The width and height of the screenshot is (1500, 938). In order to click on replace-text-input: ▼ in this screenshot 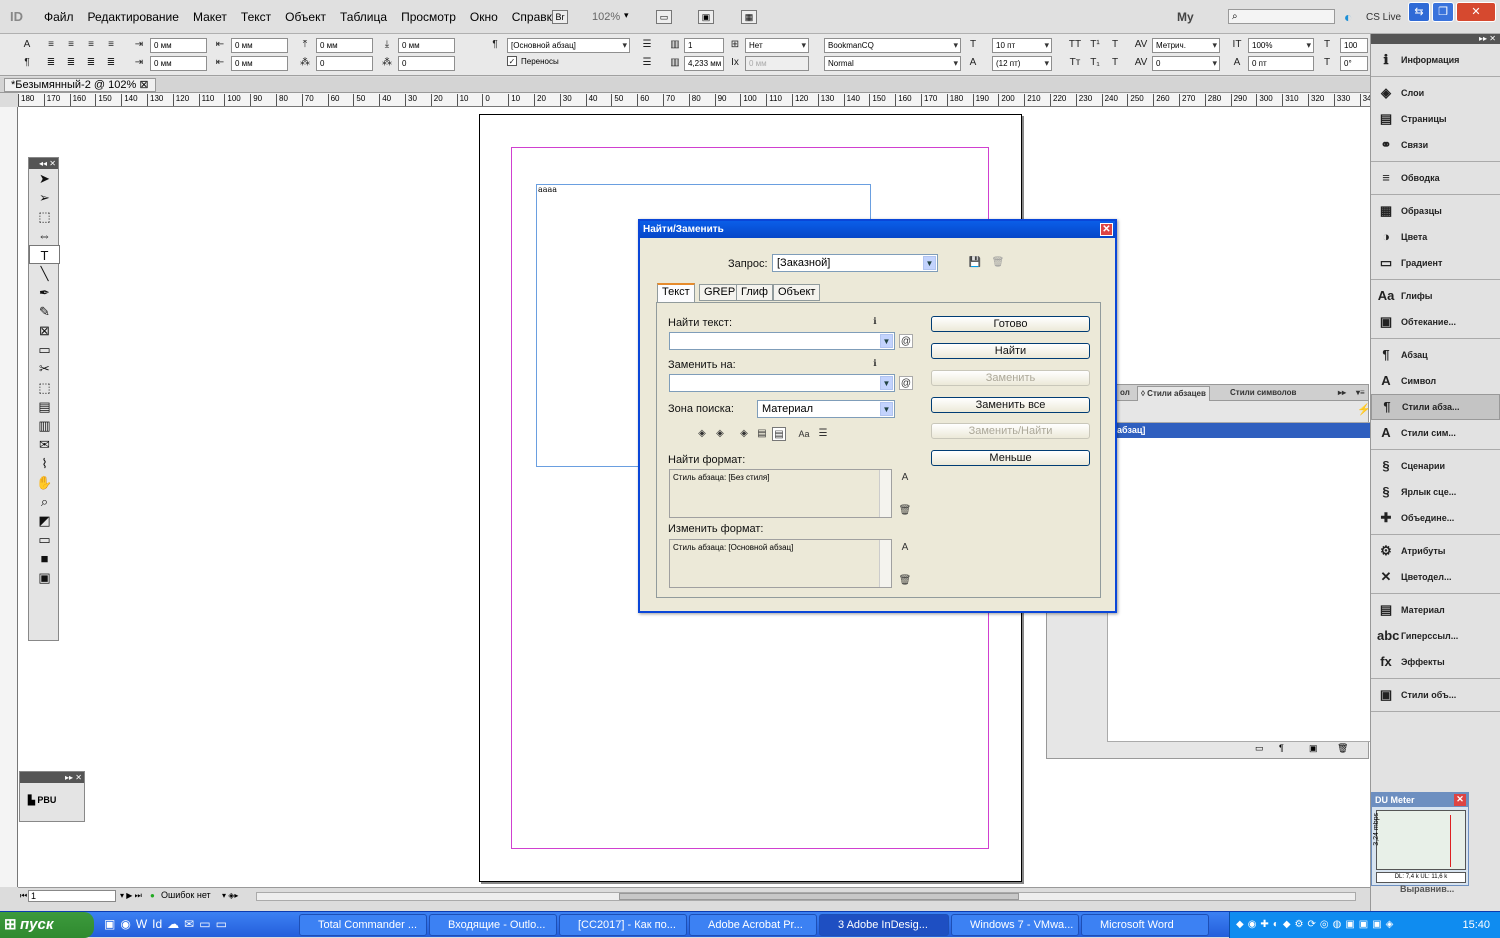, I will do `click(782, 383)`.